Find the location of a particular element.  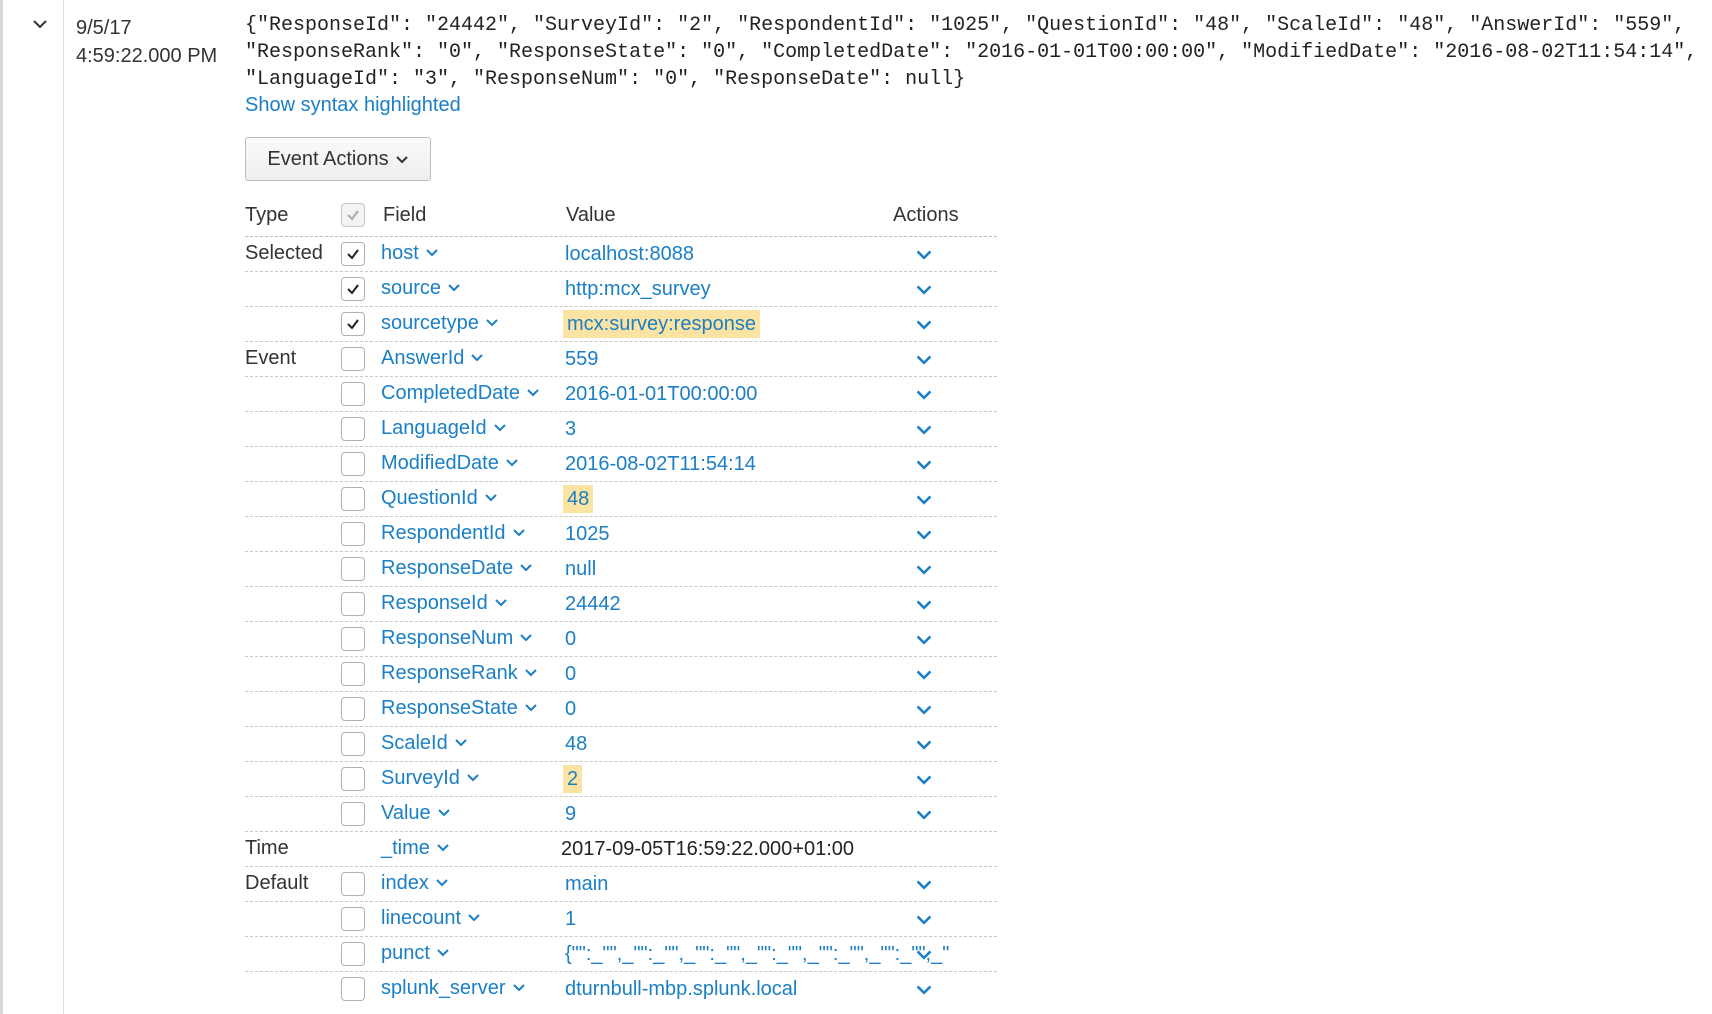

field-name-dropdown: ScaleId is located at coordinates (424, 743).